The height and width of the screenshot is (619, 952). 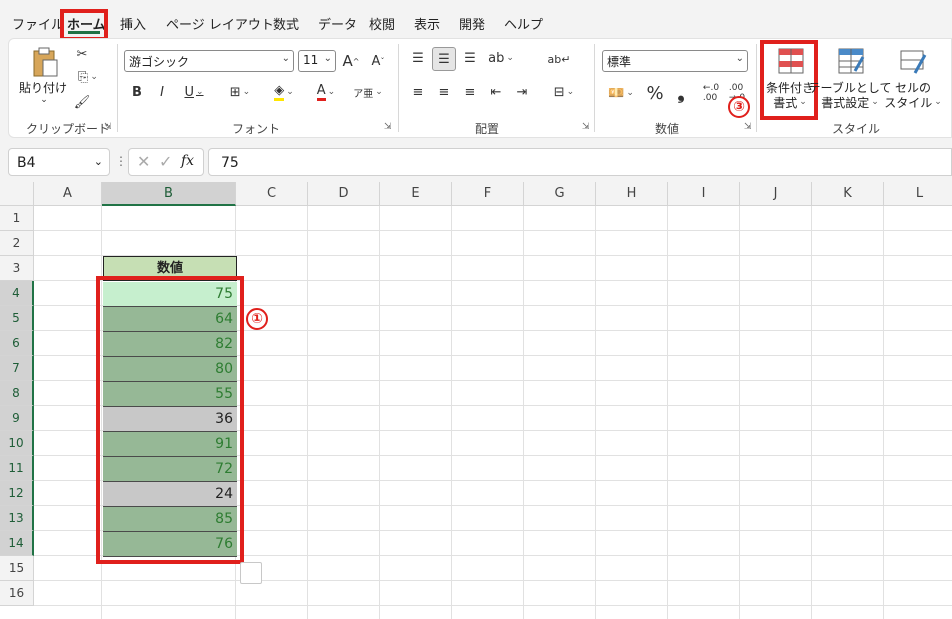 I want to click on decrease-indent-icon: ⇤, so click(x=496, y=92).